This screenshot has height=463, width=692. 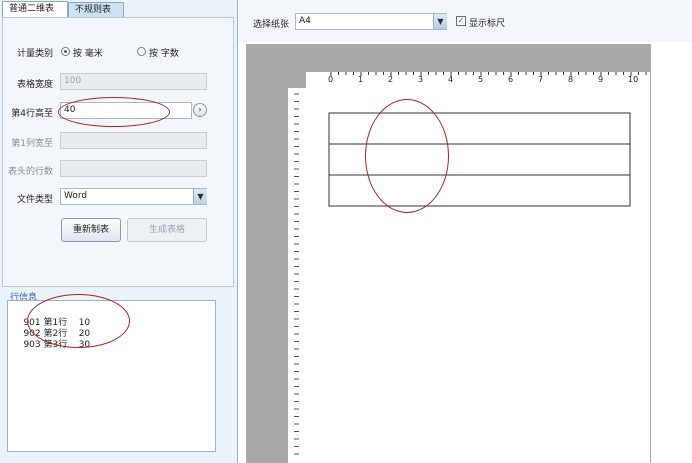 I want to click on ruler-tick-label: 7, so click(x=541, y=79).